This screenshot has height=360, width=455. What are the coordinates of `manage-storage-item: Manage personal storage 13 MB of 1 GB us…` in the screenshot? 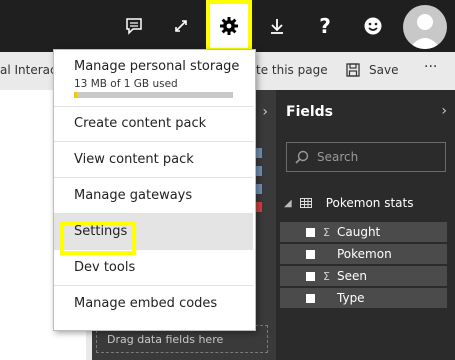 It's located at (153, 78).